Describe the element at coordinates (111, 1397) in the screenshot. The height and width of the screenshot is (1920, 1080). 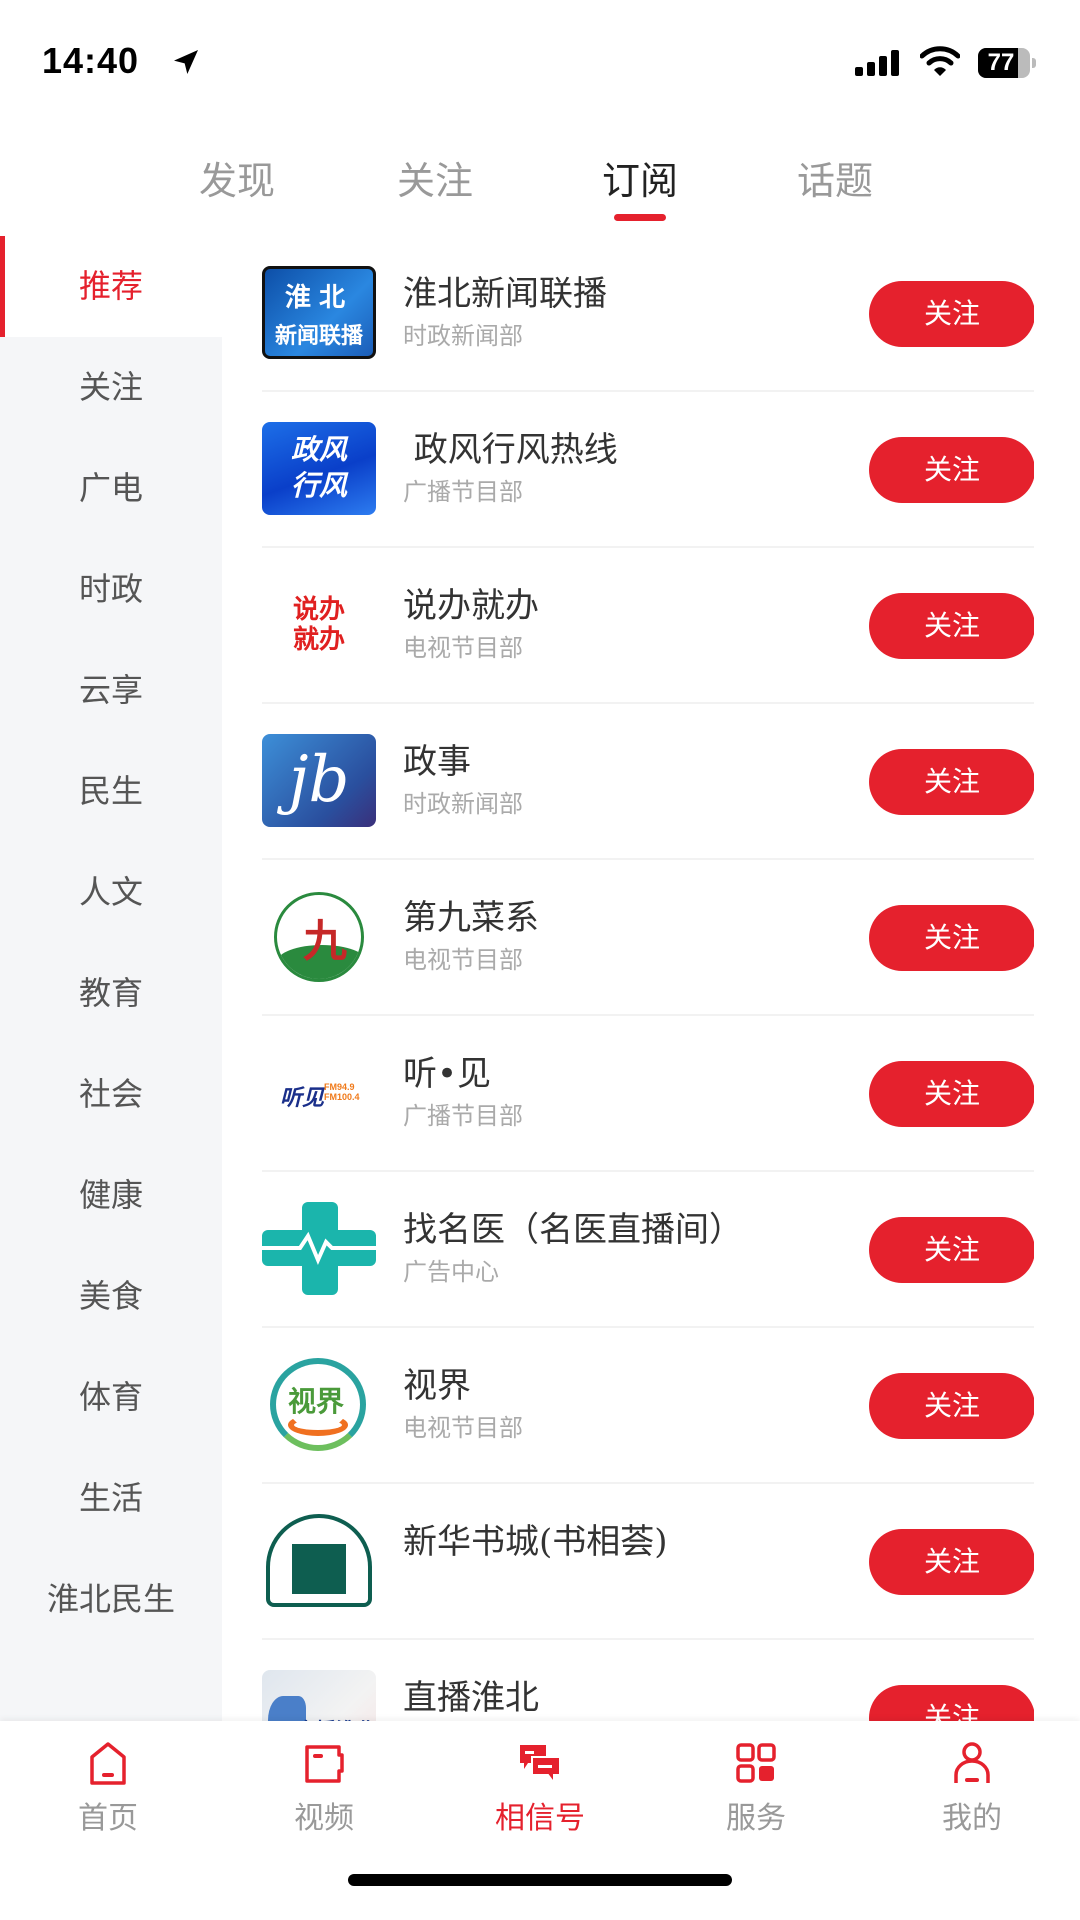
I see `sidebar-item-sports: 体育` at that location.